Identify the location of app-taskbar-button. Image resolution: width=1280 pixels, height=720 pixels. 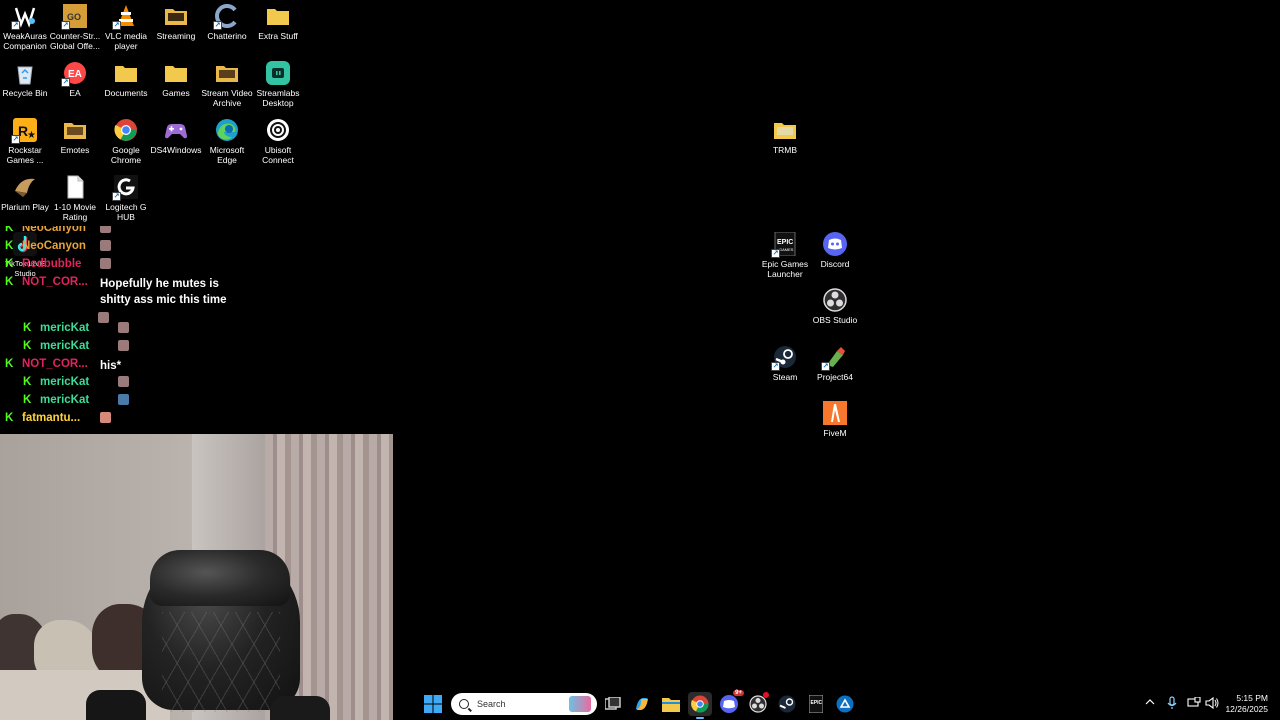
(845, 704).